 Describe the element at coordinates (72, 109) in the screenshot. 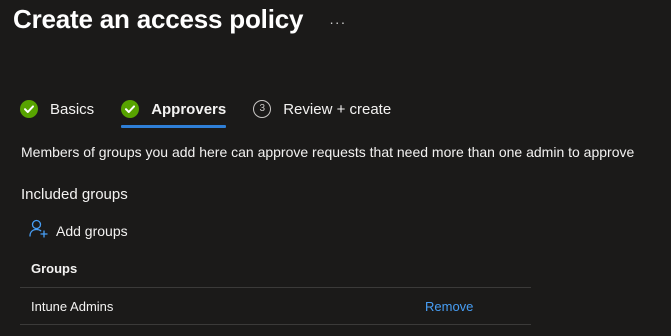

I see `step-label: Basics` at that location.